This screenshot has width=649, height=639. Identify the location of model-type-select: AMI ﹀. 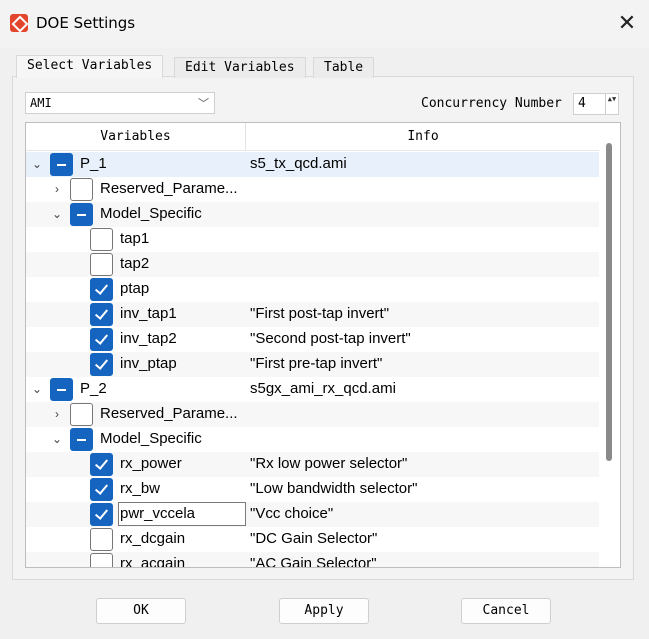
(120, 103).